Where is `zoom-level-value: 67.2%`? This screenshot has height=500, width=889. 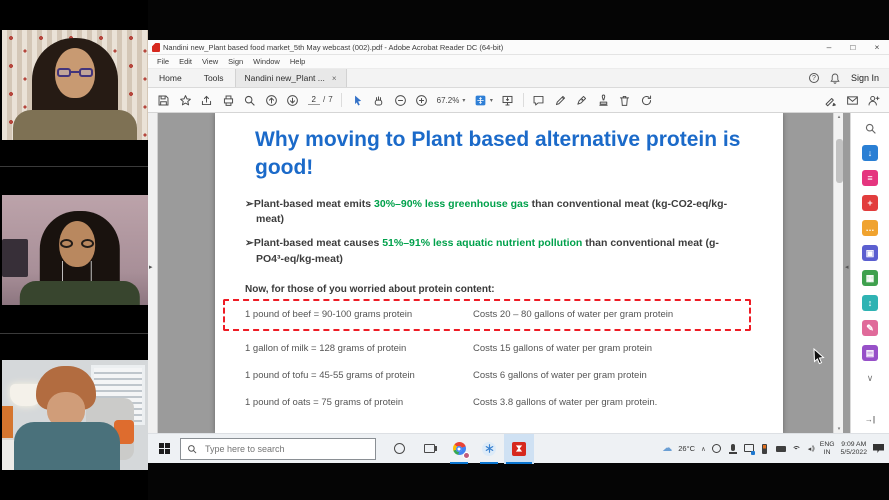 zoom-level-value: 67.2% is located at coordinates (448, 100).